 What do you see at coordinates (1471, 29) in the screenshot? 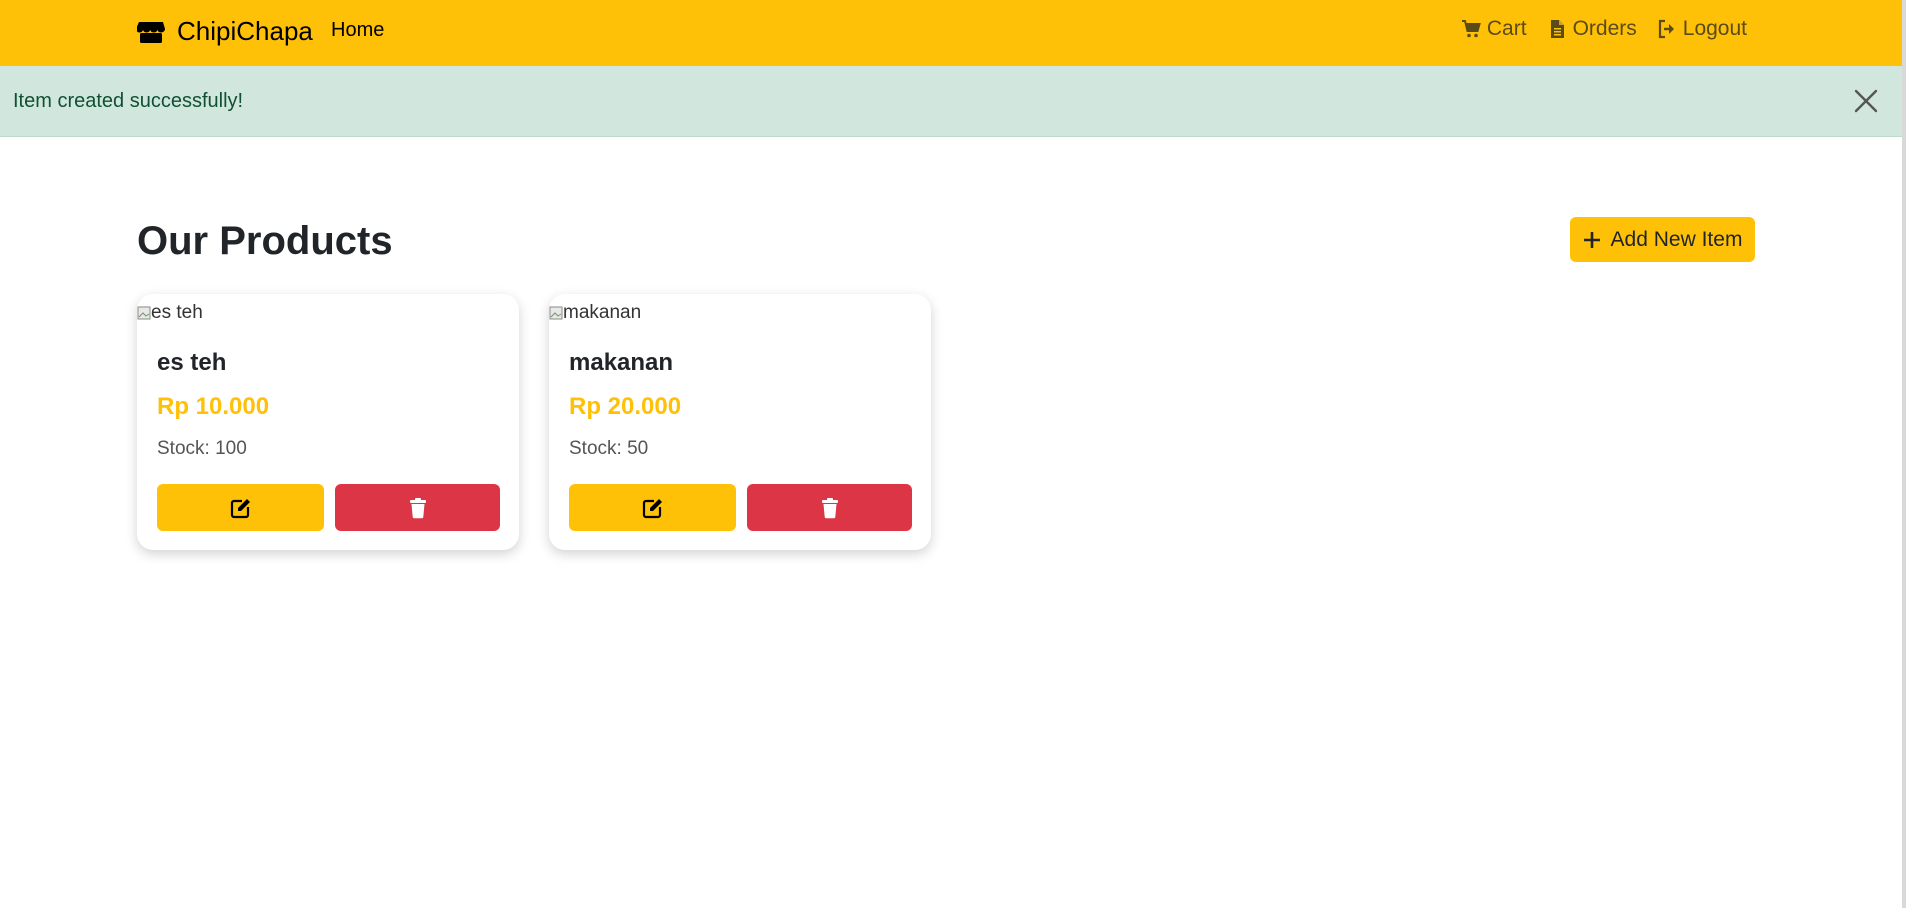
I see `cart-icon` at bounding box center [1471, 29].